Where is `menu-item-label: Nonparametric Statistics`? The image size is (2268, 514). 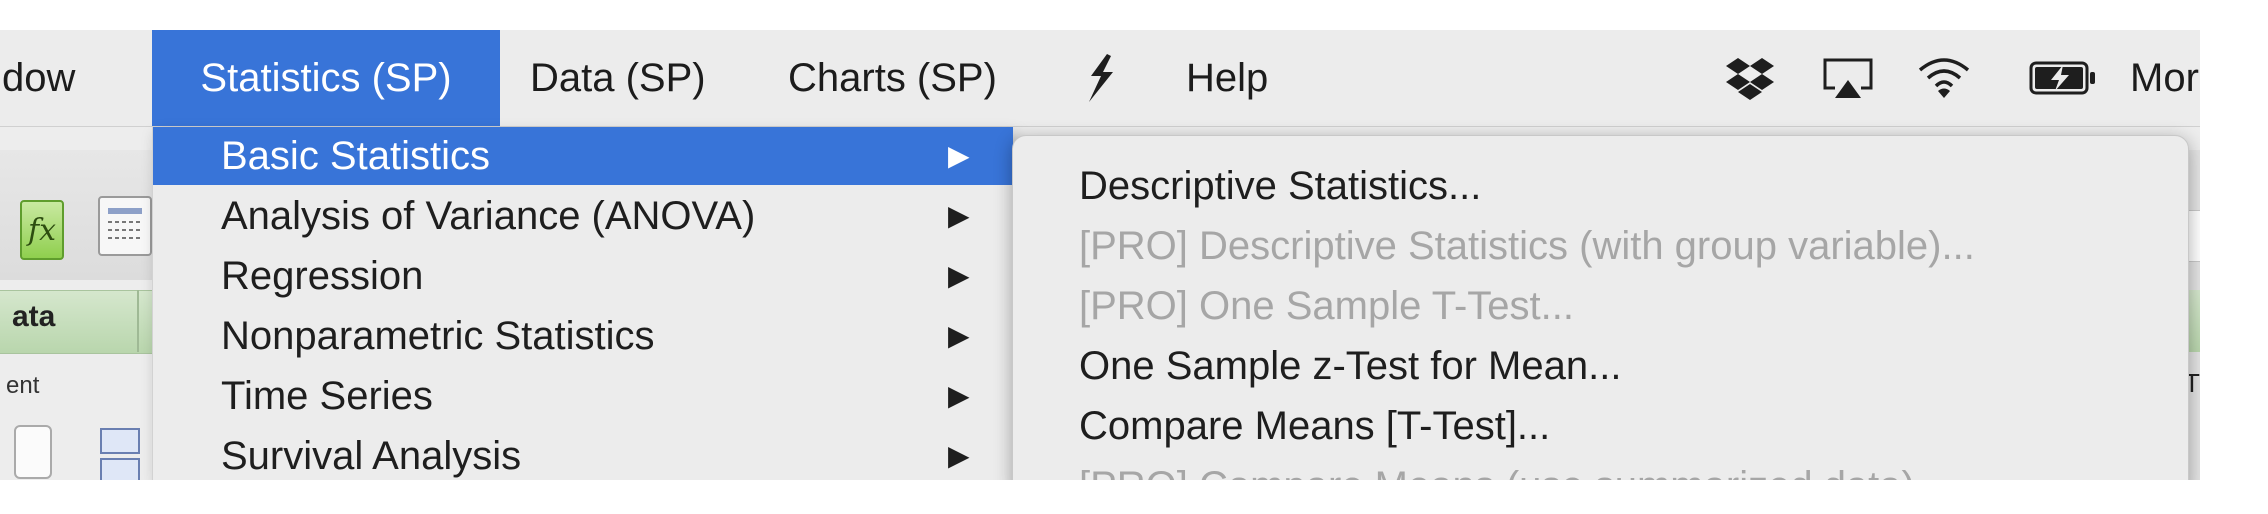 menu-item-label: Nonparametric Statistics is located at coordinates (438, 336).